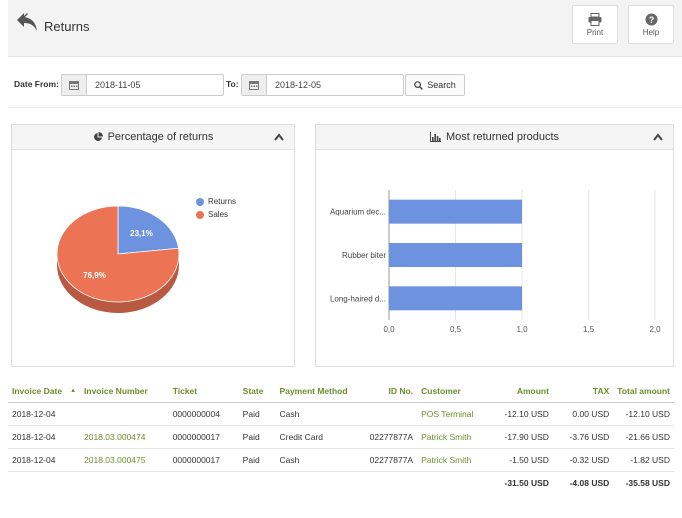 The height and width of the screenshot is (518, 682). I want to click on panel-header: Most returned products, so click(494, 137).